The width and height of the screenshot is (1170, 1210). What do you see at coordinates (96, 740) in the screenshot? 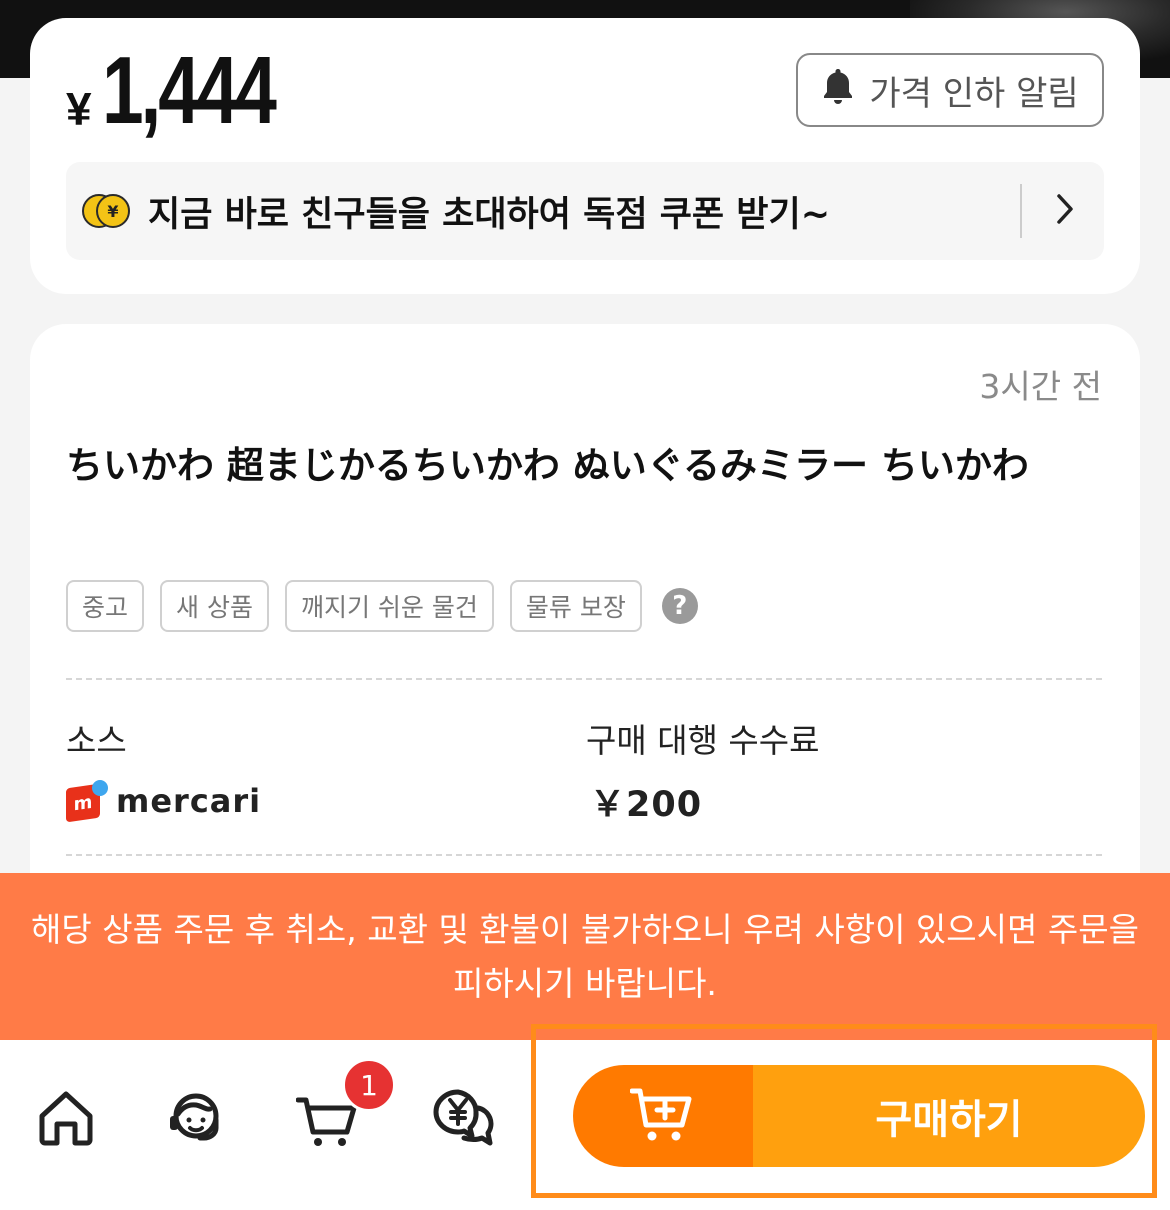
I see `source-label: 소스` at bounding box center [96, 740].